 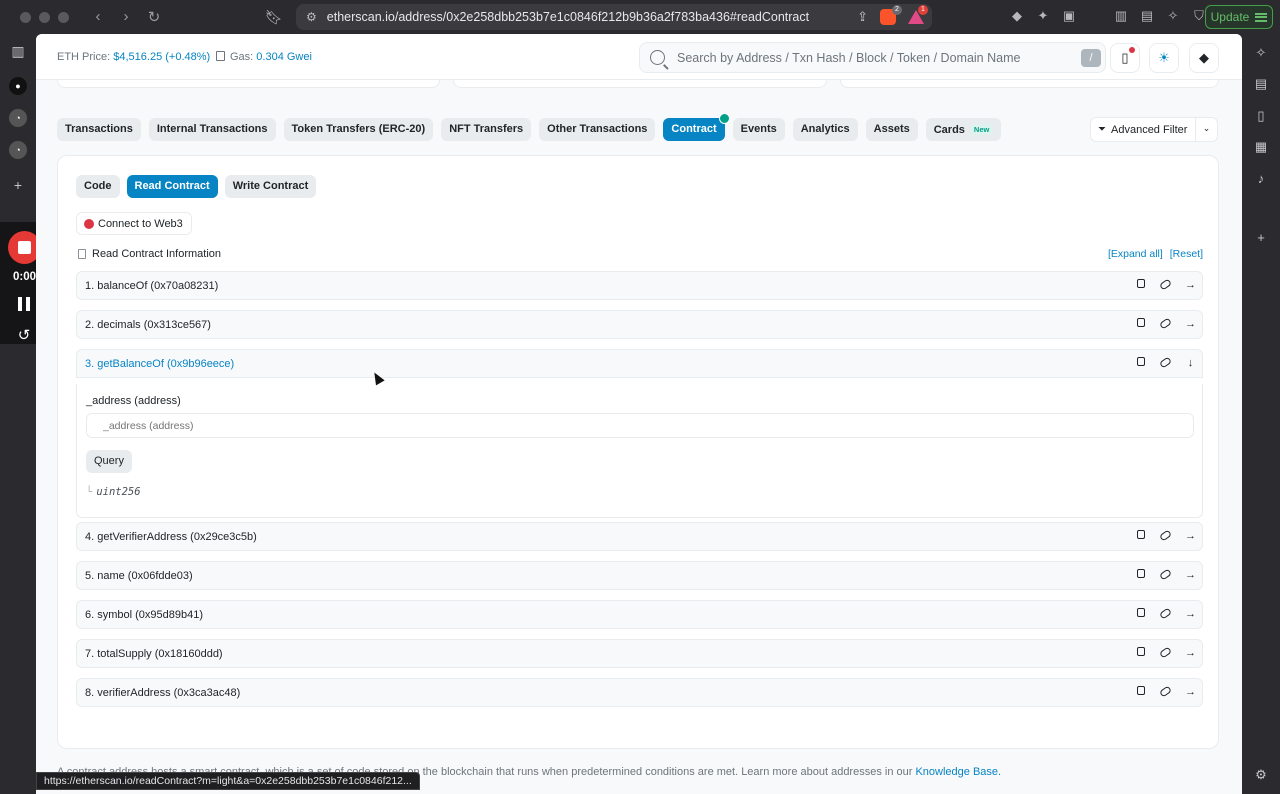 What do you see at coordinates (220, 56) in the screenshot?
I see `gas-pump-icon` at bounding box center [220, 56].